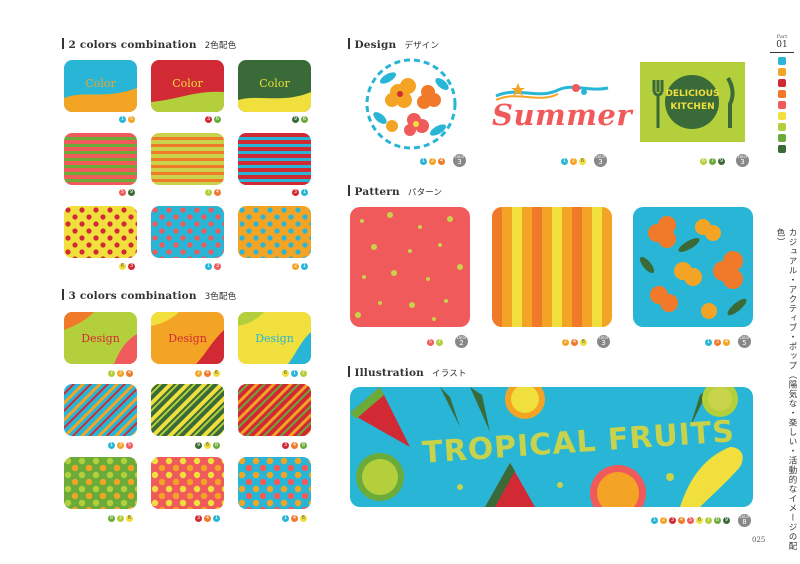 Image resolution: width=800 pixels, height=564 pixels. What do you see at coordinates (207, 445) in the screenshot?
I see `color-codes: 968` at bounding box center [207, 445].